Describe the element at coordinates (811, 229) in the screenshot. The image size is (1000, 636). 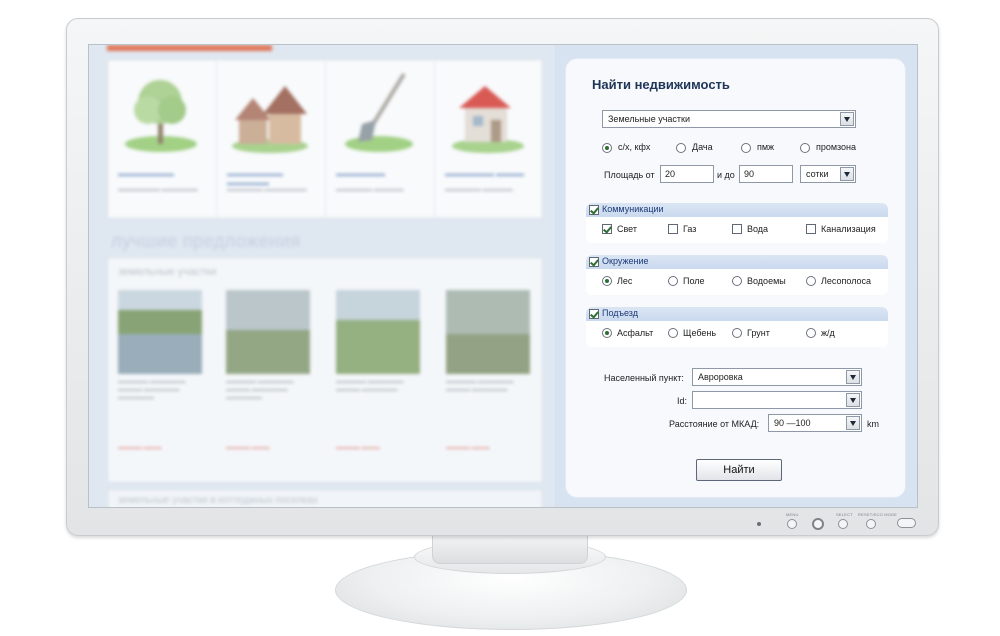
I see `checkbox-sewerage` at that location.